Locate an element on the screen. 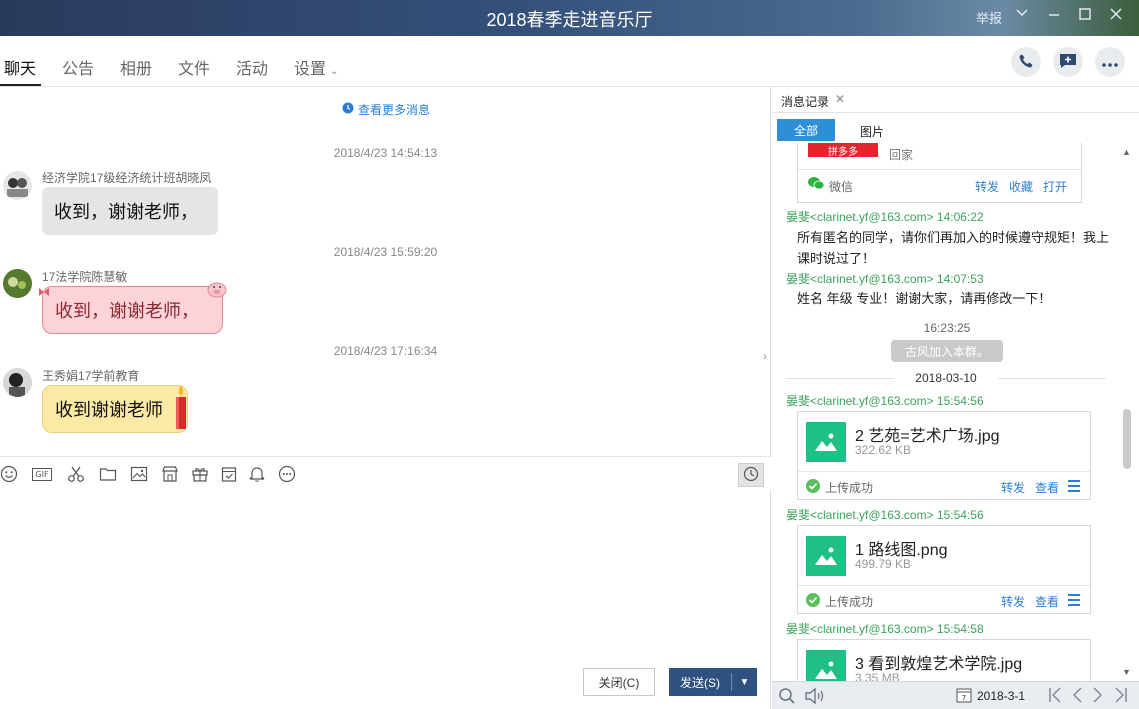 The width and height of the screenshot is (1139, 709). panel-collapse-icon: › is located at coordinates (765, 356).